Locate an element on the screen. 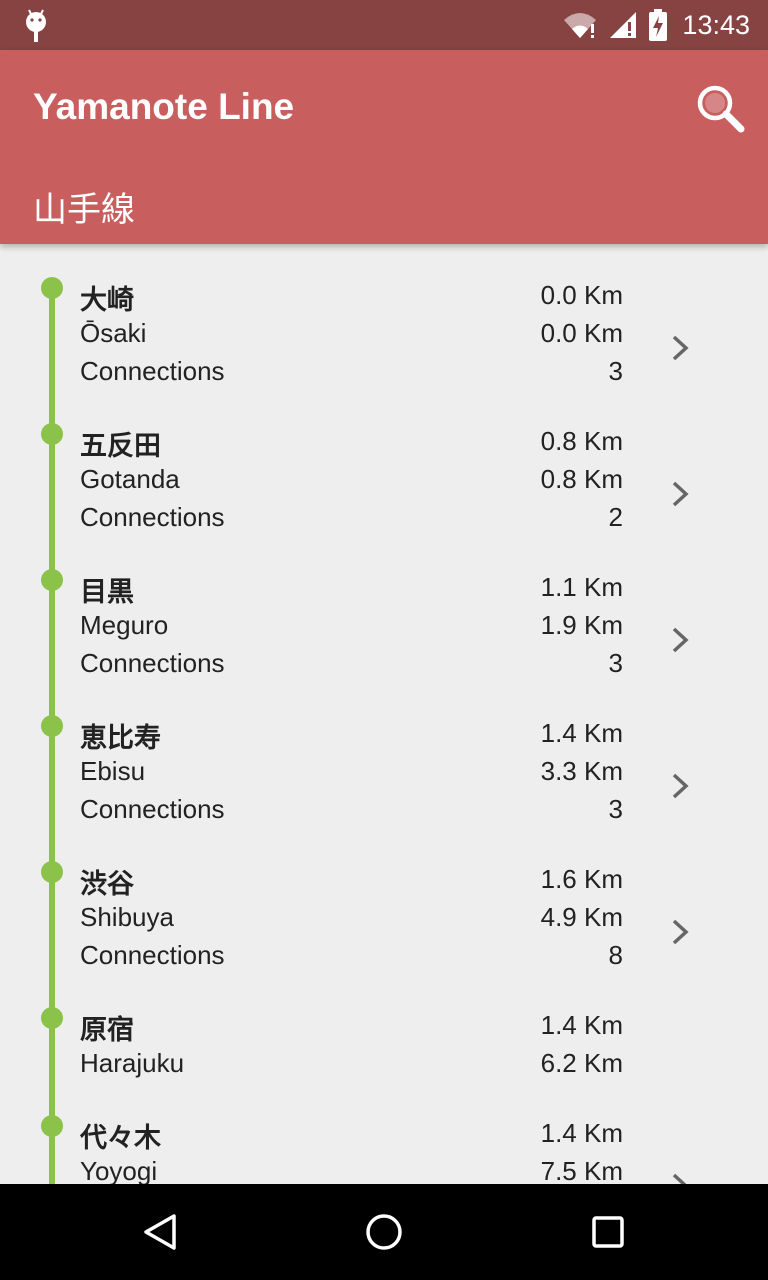 The image size is (768, 1280). battery-charging-icon is located at coordinates (658, 25).